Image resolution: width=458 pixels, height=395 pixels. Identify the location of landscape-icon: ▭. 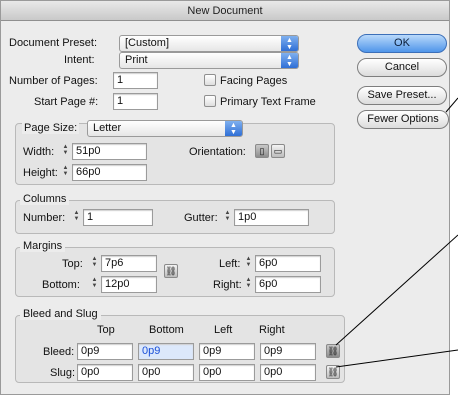
(278, 151).